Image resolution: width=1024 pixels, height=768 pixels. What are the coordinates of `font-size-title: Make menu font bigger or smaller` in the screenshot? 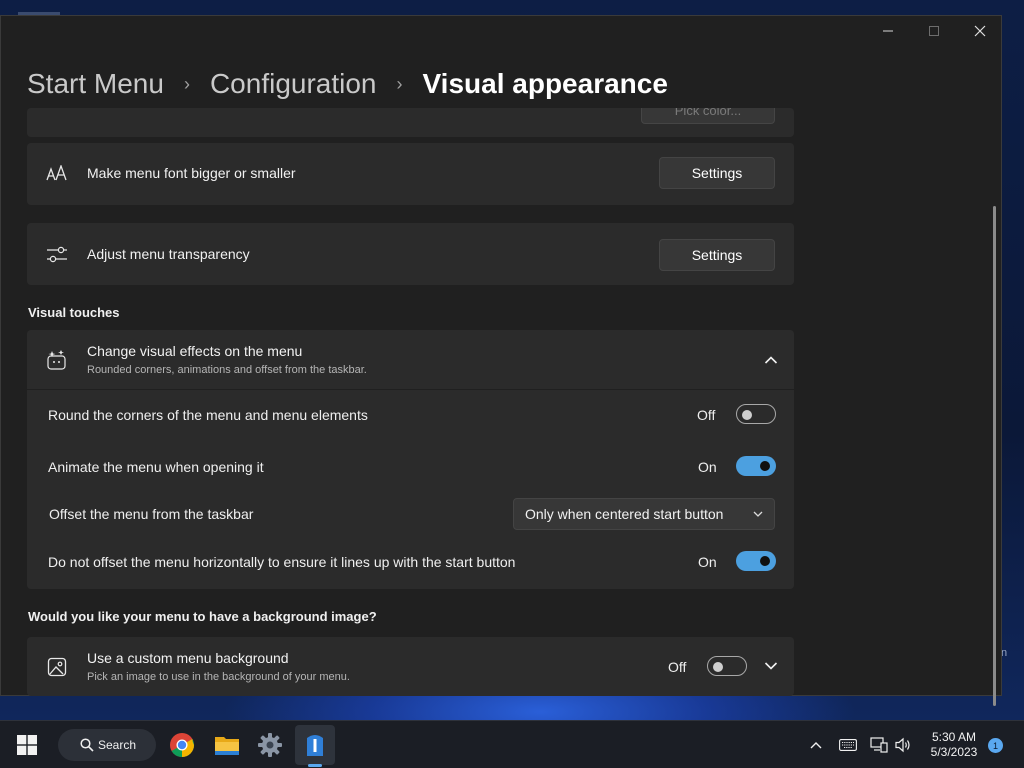 It's located at (191, 173).